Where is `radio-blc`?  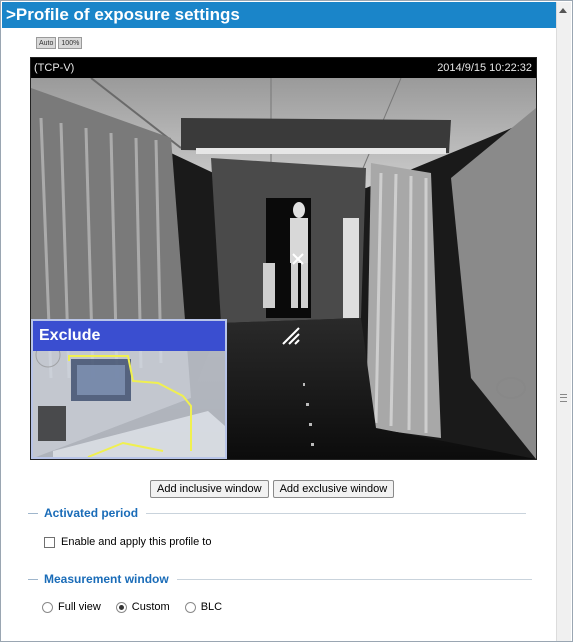 radio-blc is located at coordinates (190, 607).